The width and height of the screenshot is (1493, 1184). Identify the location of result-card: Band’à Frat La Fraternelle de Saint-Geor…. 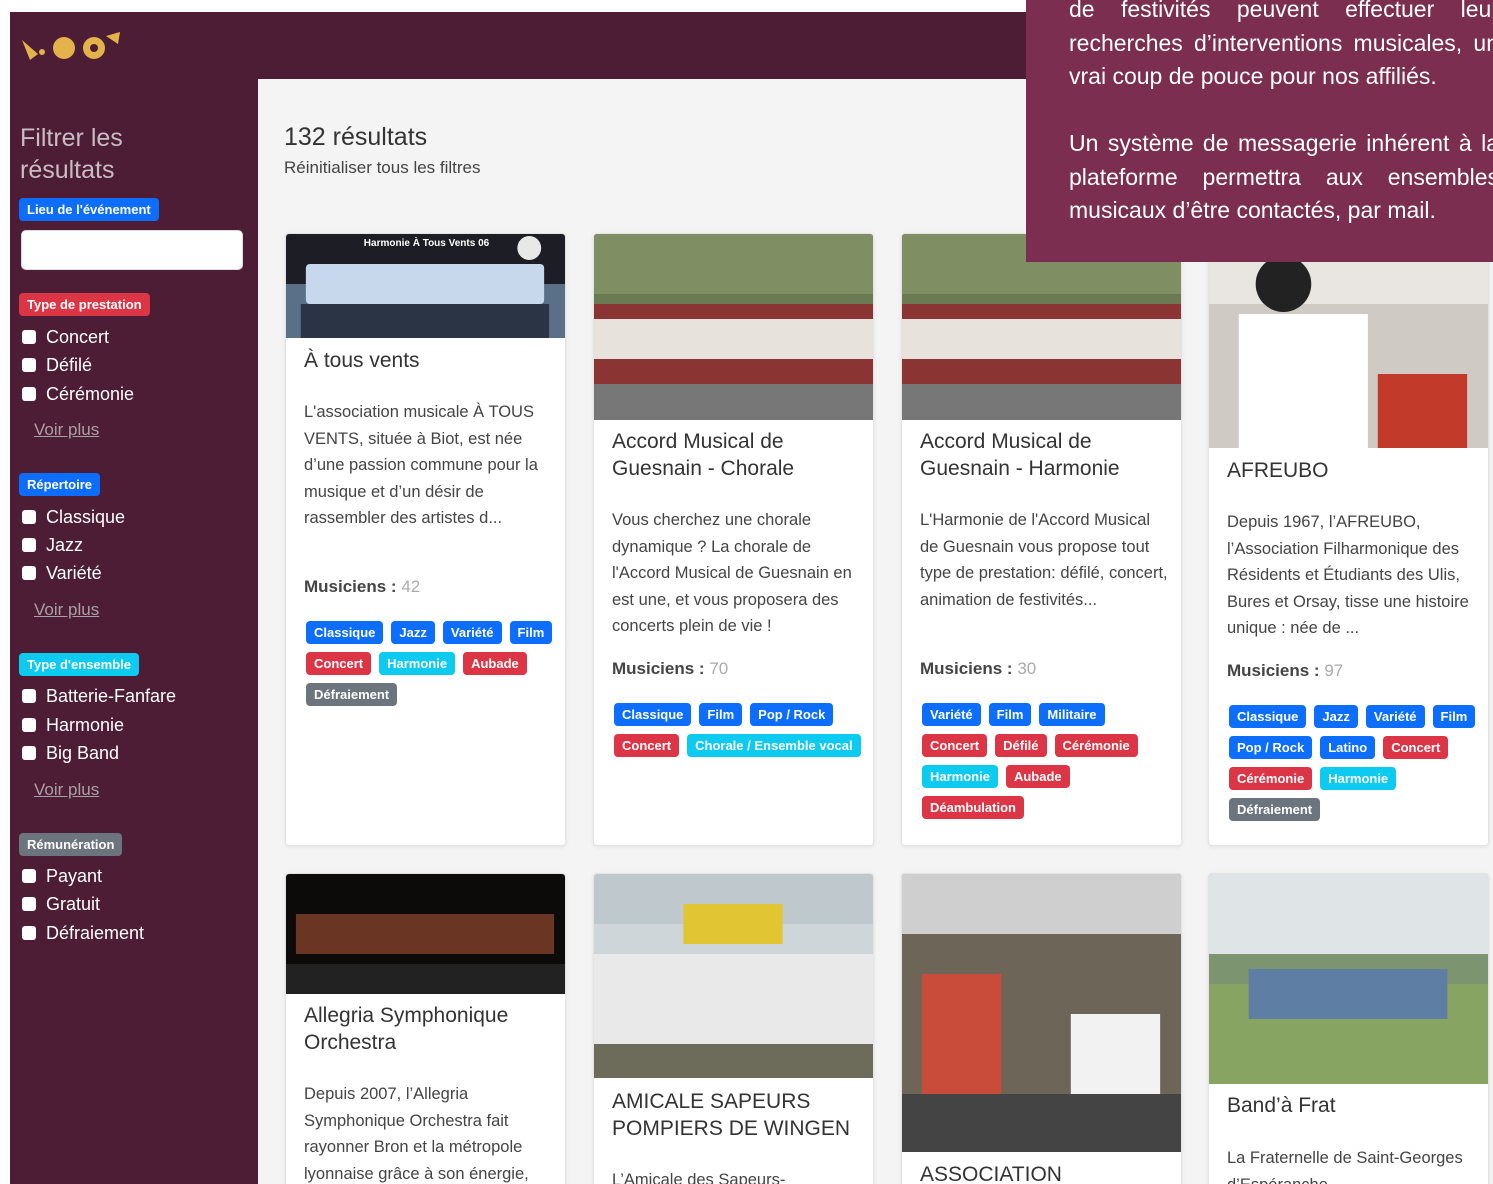
(1348, 1028).